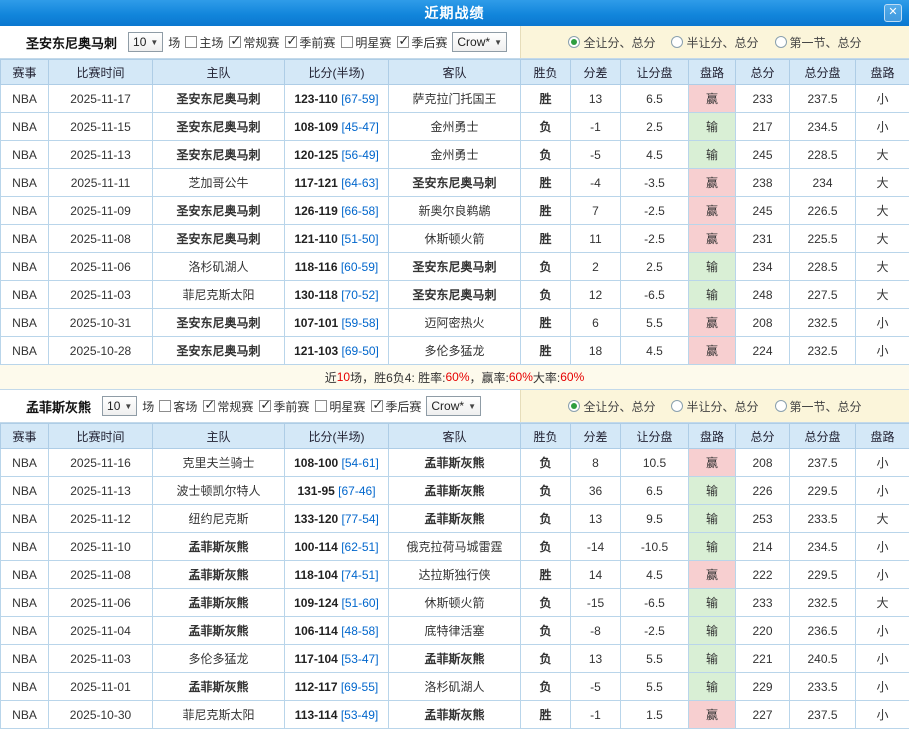 The image size is (909, 729). Describe the element at coordinates (882, 211) in the screenshot. I see `over-under-cell: 大` at that location.